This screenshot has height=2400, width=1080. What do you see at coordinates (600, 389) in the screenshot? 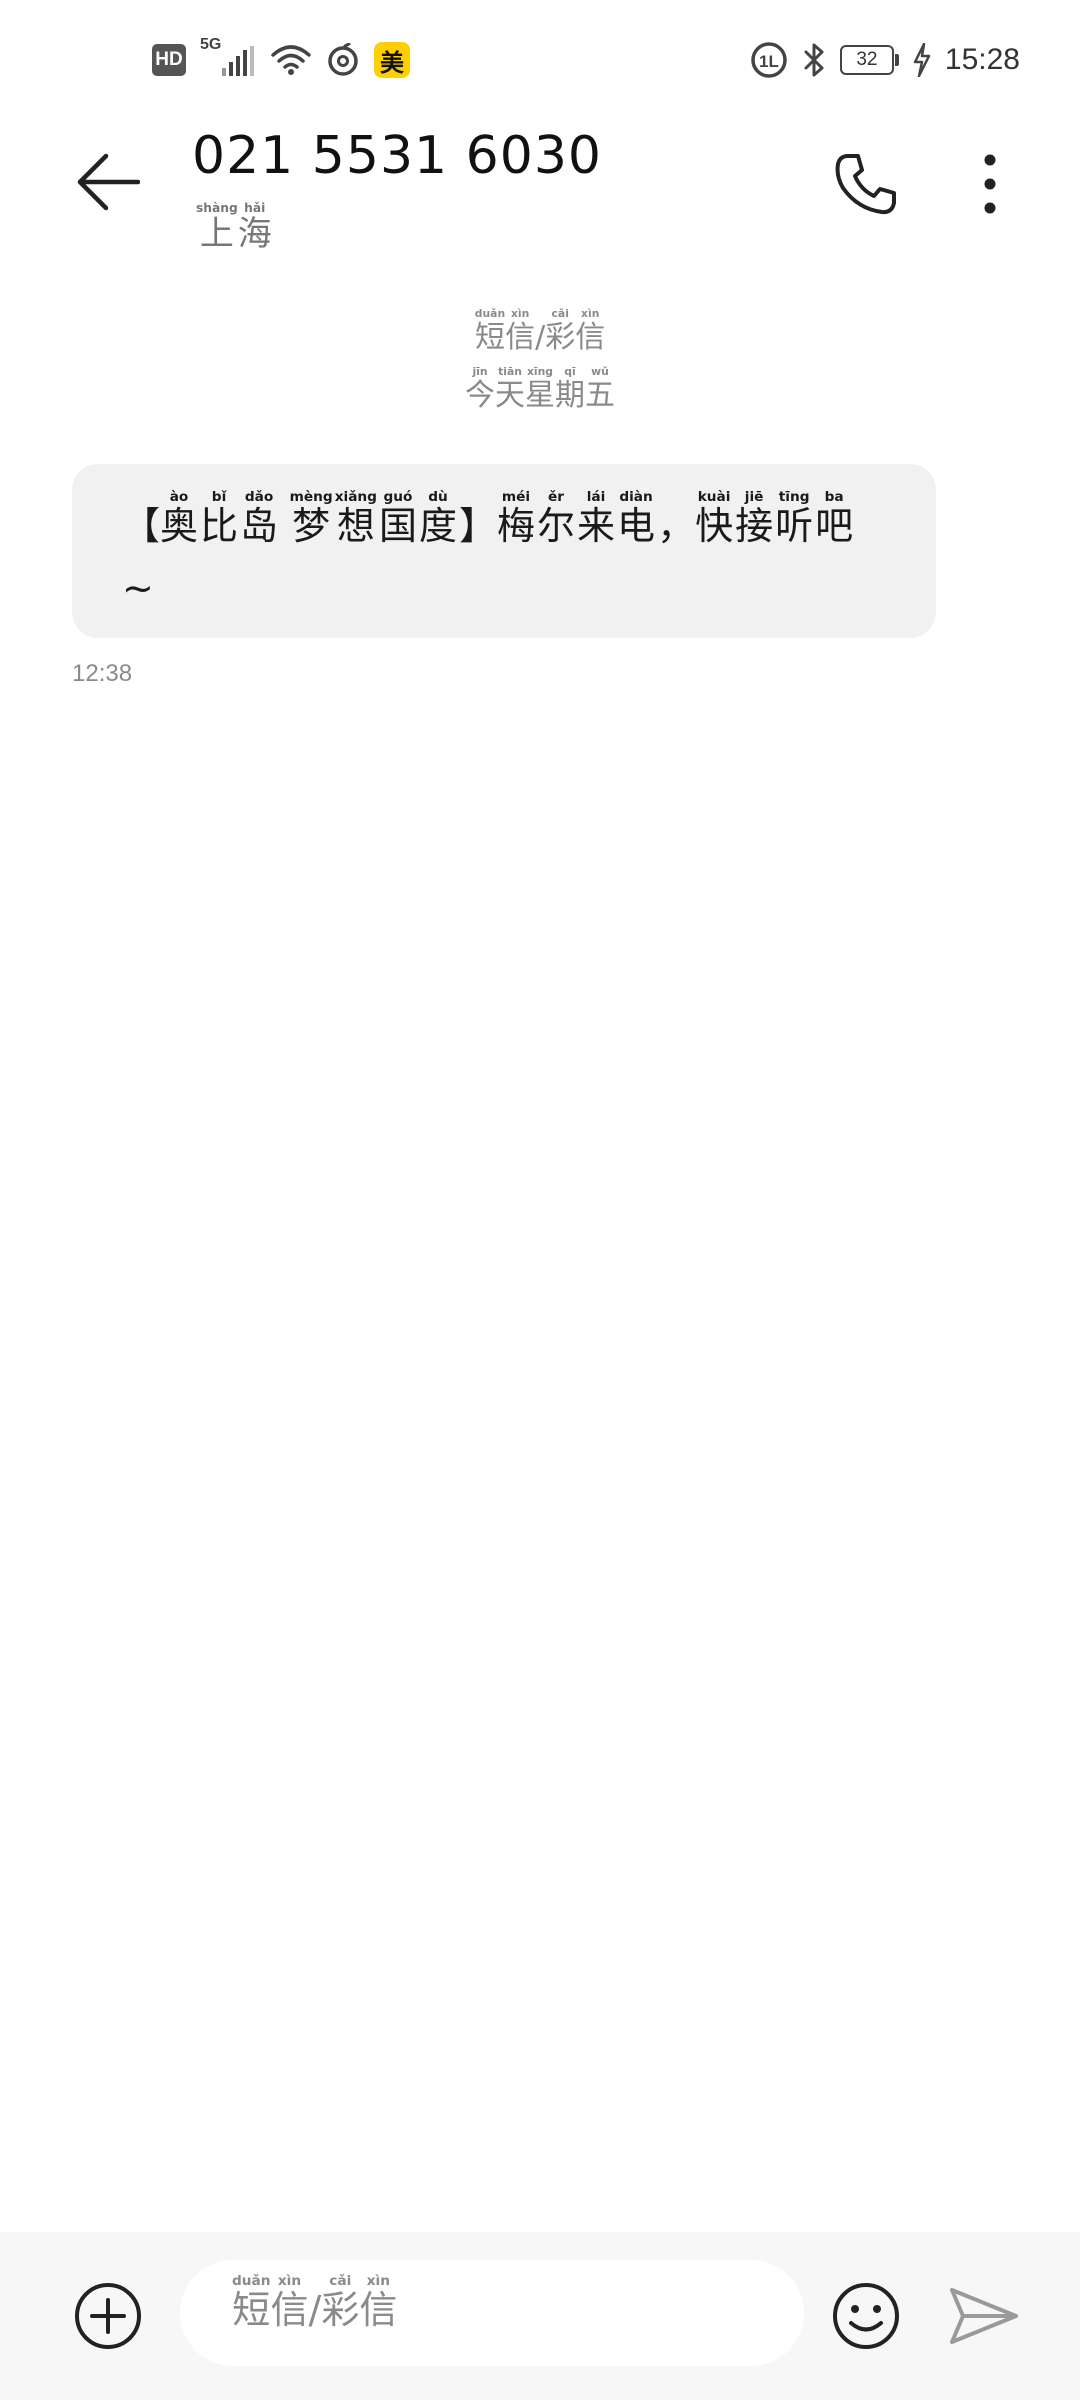
I see `ruby-char: 五wǔ` at bounding box center [600, 389].